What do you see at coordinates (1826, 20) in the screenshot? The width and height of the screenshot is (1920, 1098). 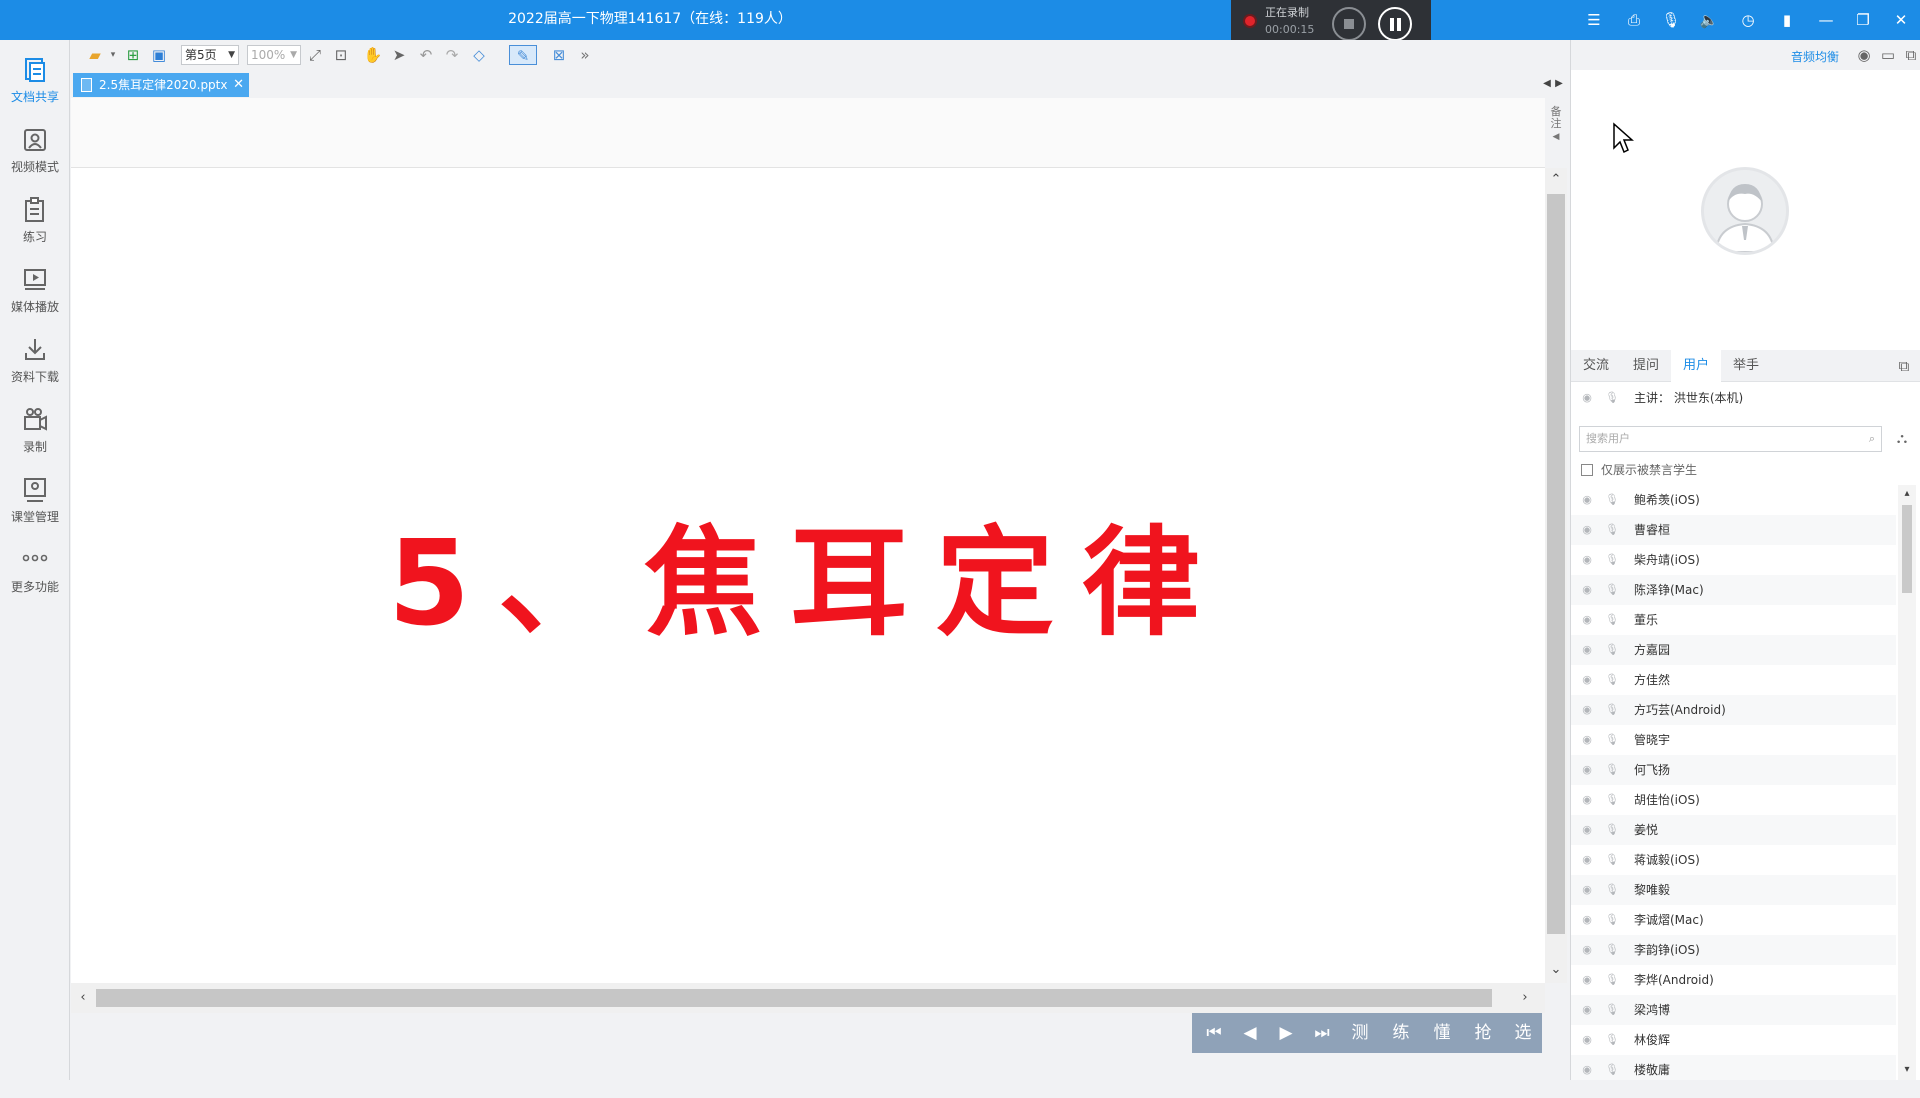 I see `minimize-icon: —` at bounding box center [1826, 20].